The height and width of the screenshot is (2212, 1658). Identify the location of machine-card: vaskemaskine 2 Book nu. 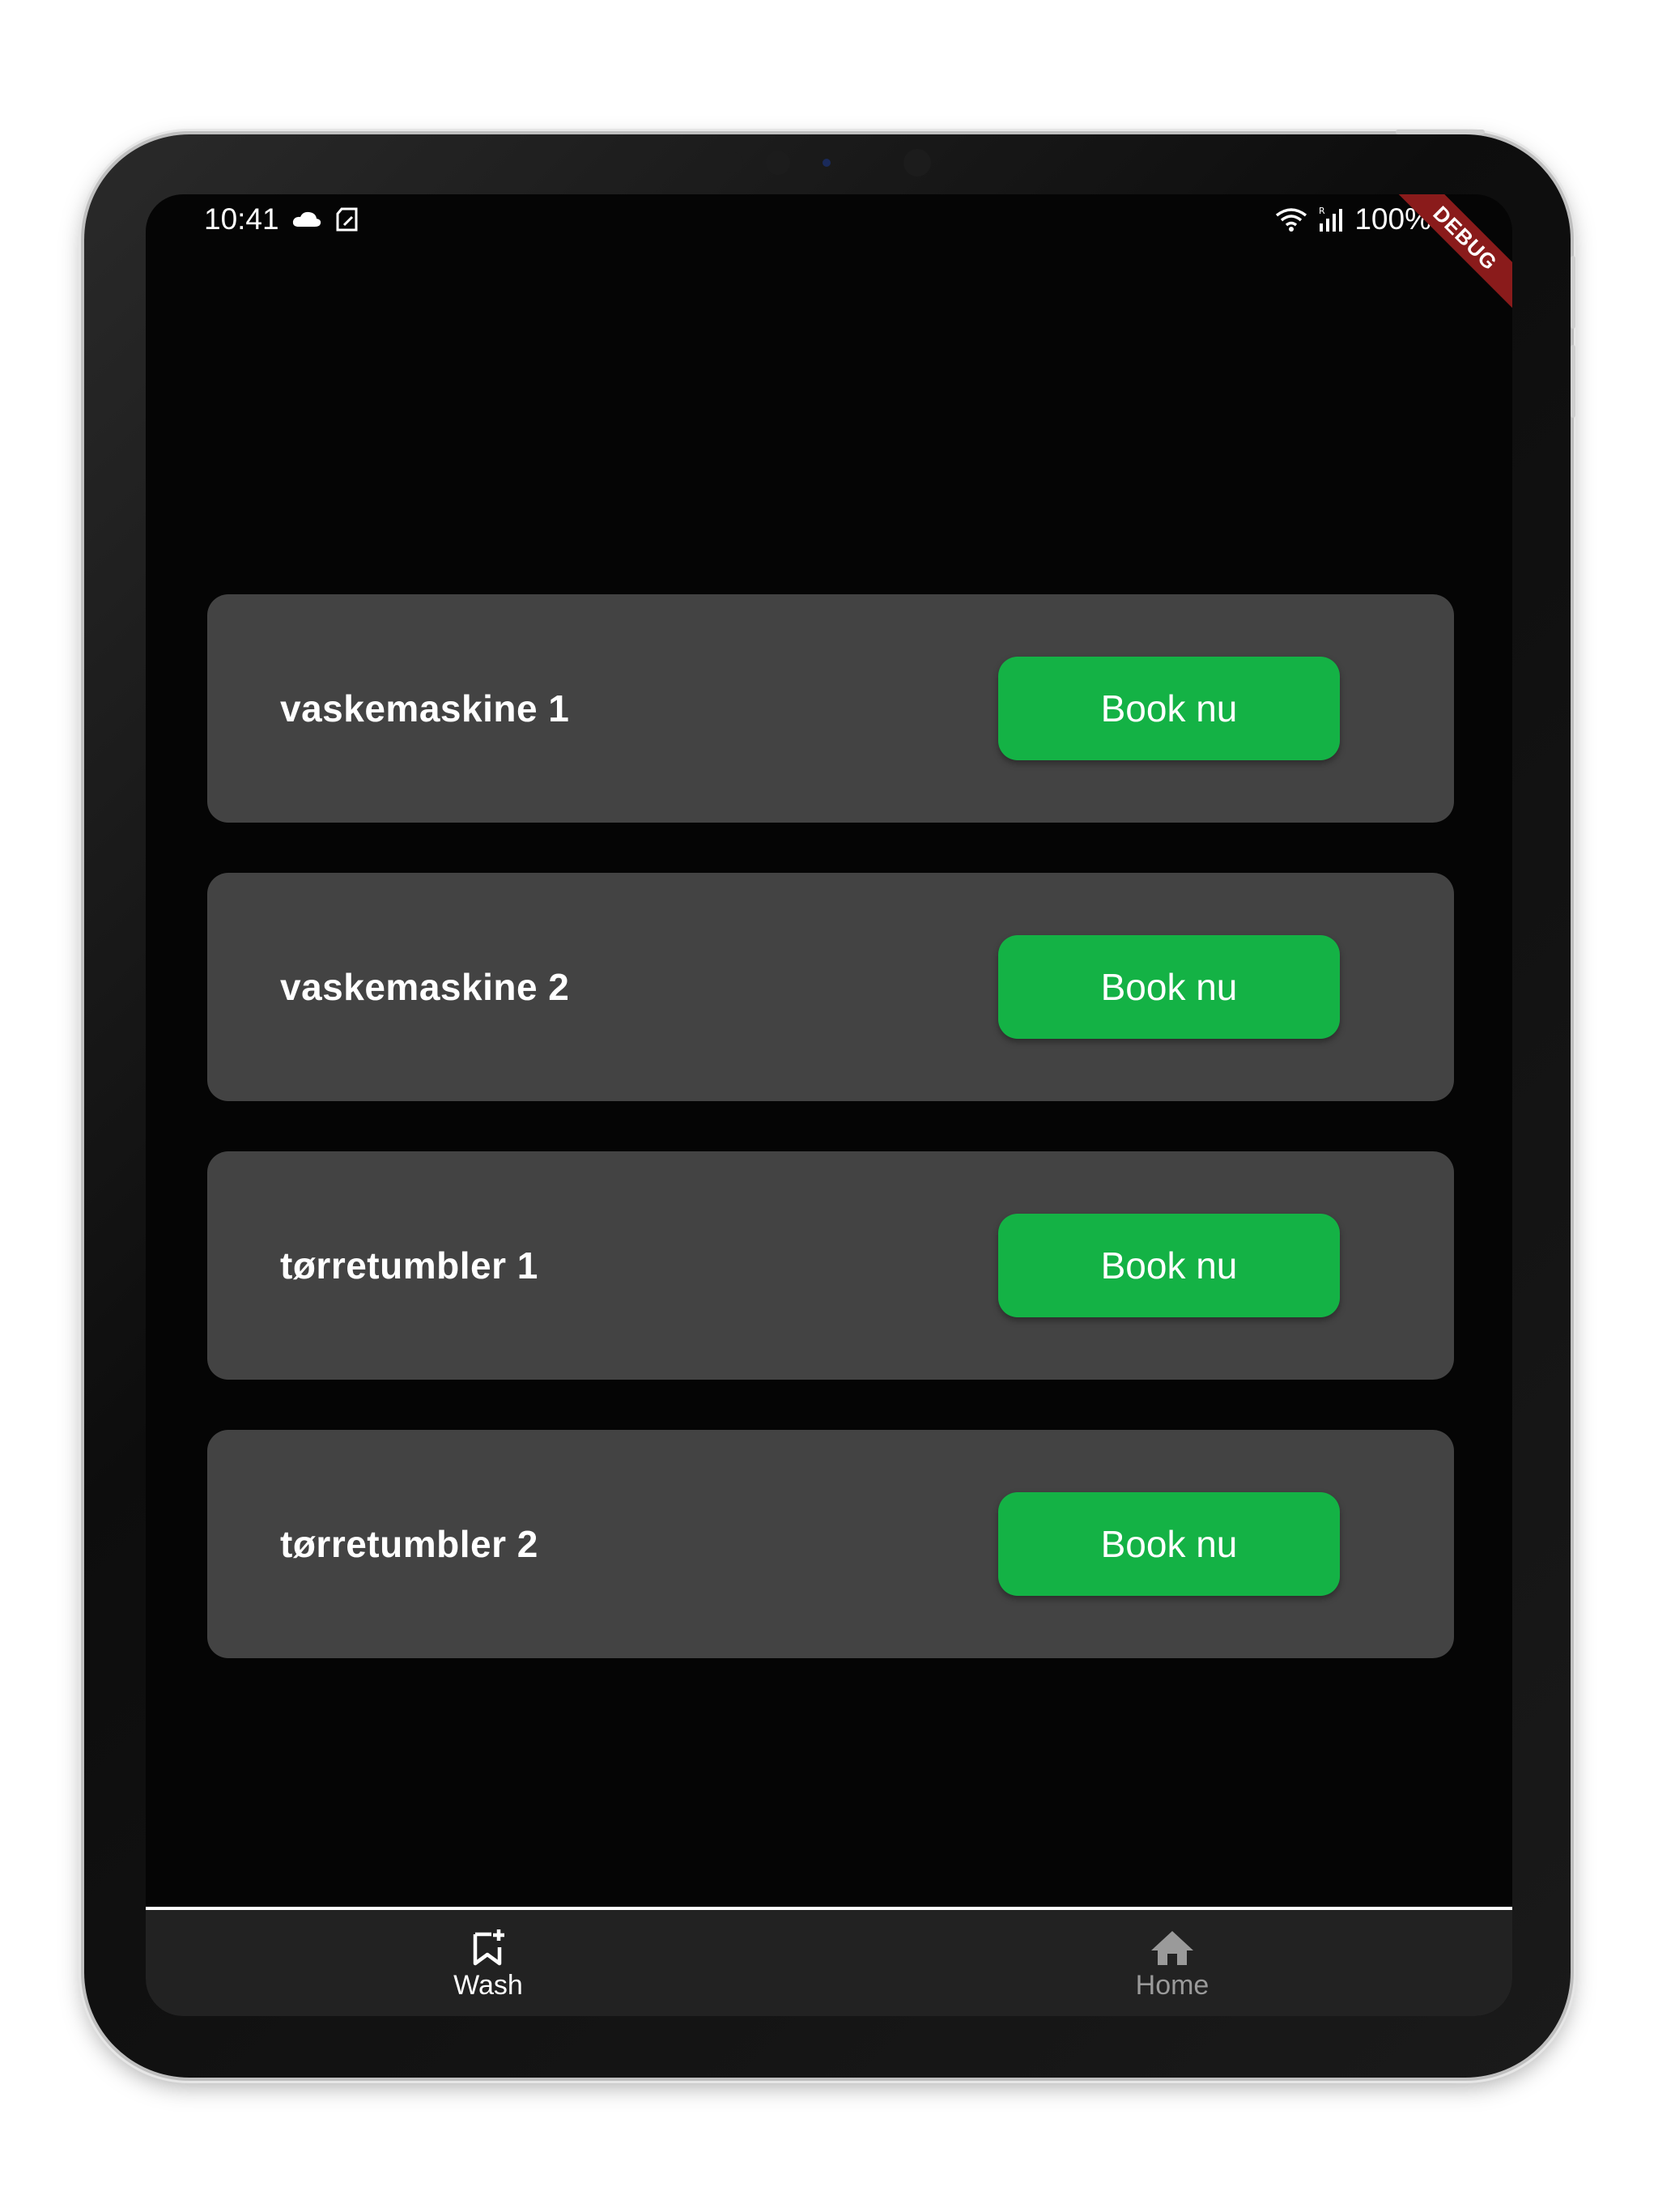
(830, 987).